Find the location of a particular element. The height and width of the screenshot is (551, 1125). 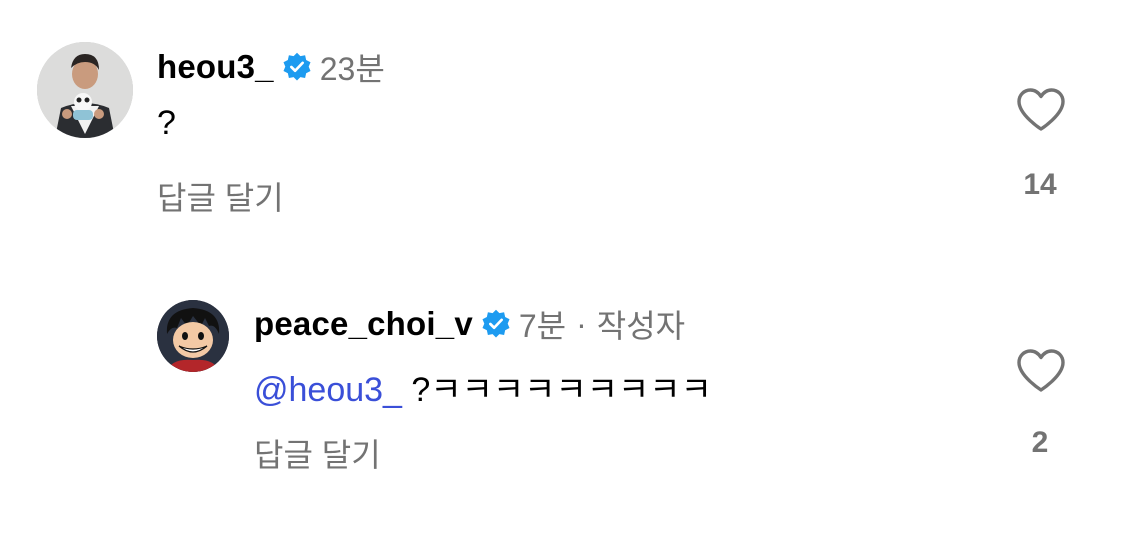

comment-text-body: ?ㅋㅋㅋㅋㅋㅋㅋㅋㅋ is located at coordinates (556, 390).